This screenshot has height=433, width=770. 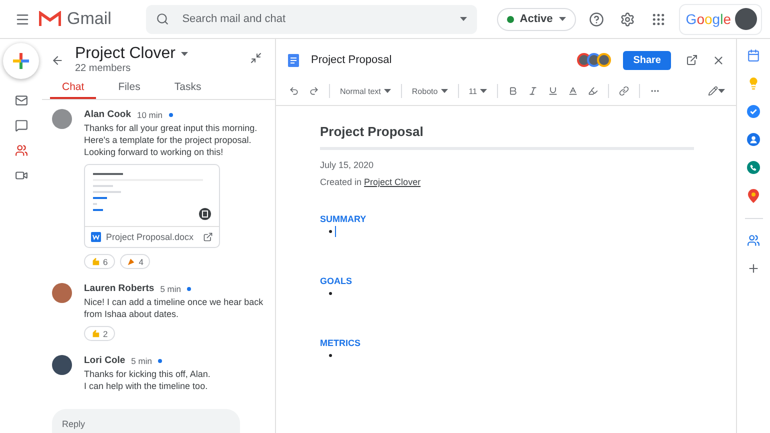 I want to click on document-date: July 15, 2020, so click(x=347, y=165).